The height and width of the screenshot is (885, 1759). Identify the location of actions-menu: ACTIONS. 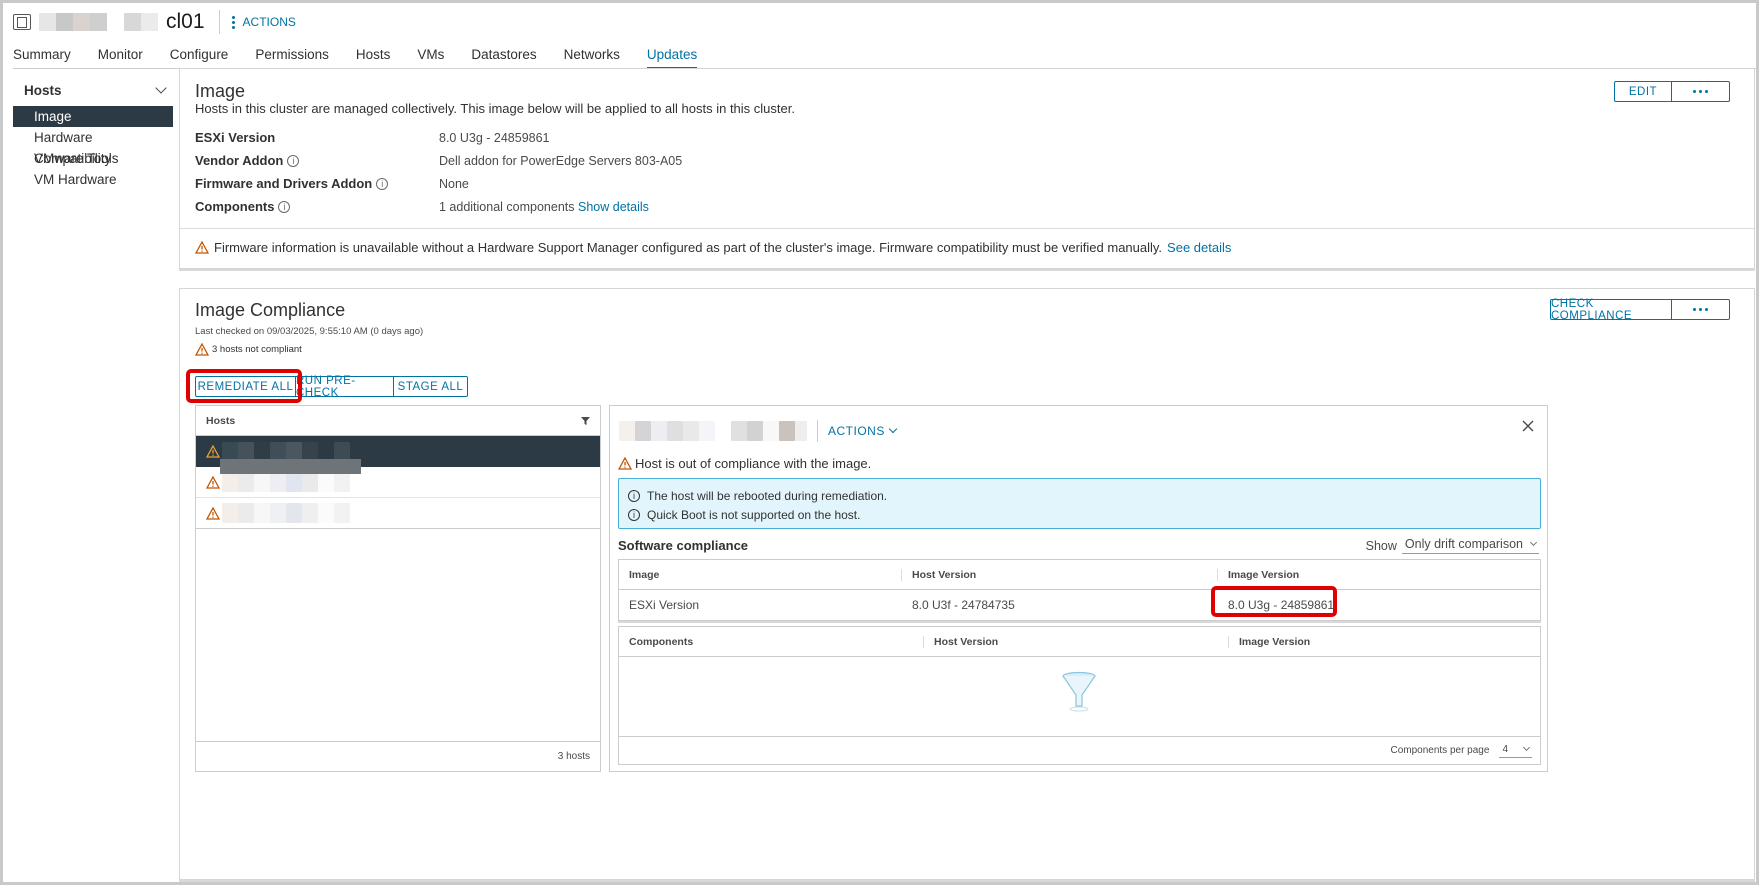
(263, 22).